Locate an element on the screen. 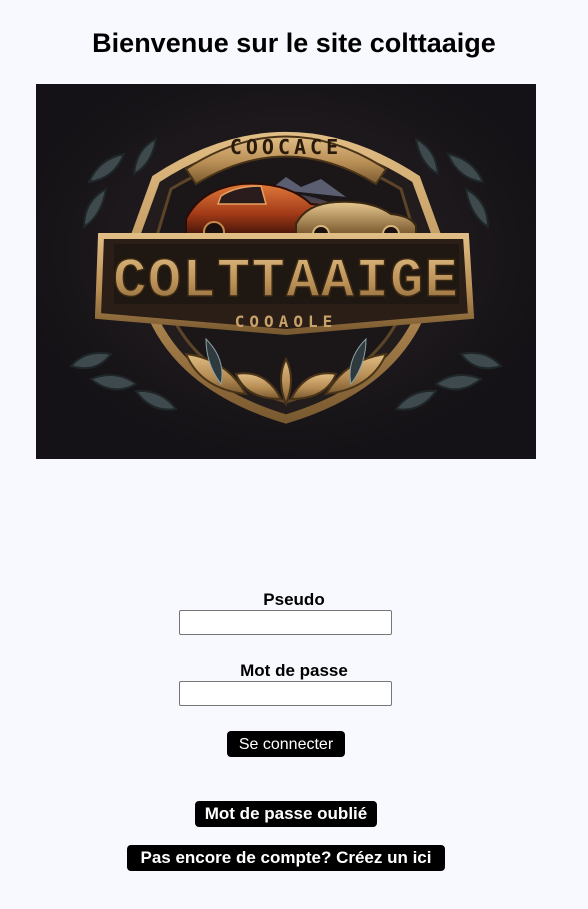  login-button: Se connecter is located at coordinates (286, 744).